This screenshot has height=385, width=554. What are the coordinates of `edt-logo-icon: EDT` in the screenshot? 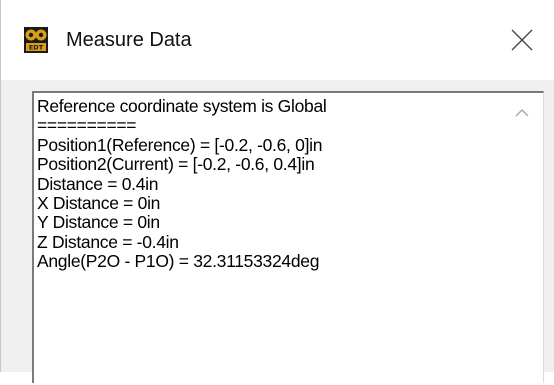 It's located at (36, 40).